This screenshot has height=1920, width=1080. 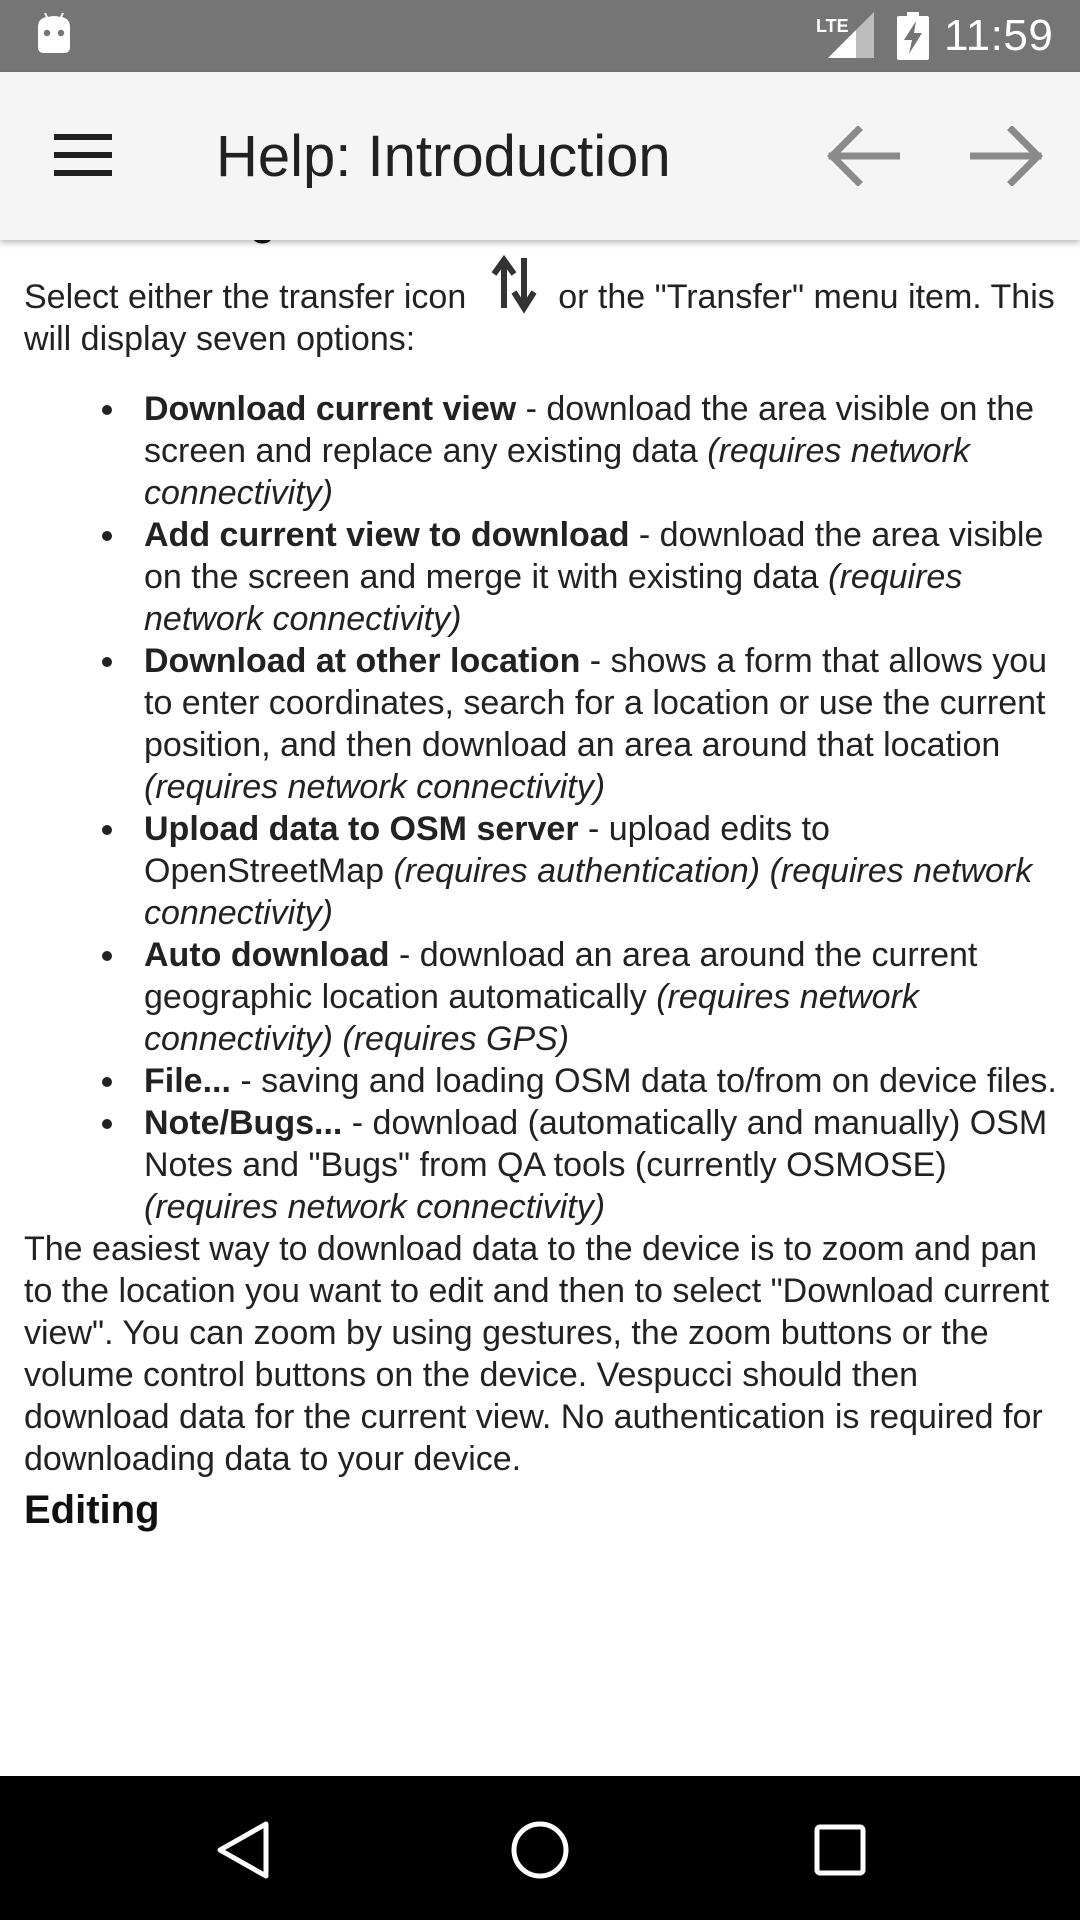 What do you see at coordinates (387, 535) in the screenshot?
I see `option-name: Add current view to download` at bounding box center [387, 535].